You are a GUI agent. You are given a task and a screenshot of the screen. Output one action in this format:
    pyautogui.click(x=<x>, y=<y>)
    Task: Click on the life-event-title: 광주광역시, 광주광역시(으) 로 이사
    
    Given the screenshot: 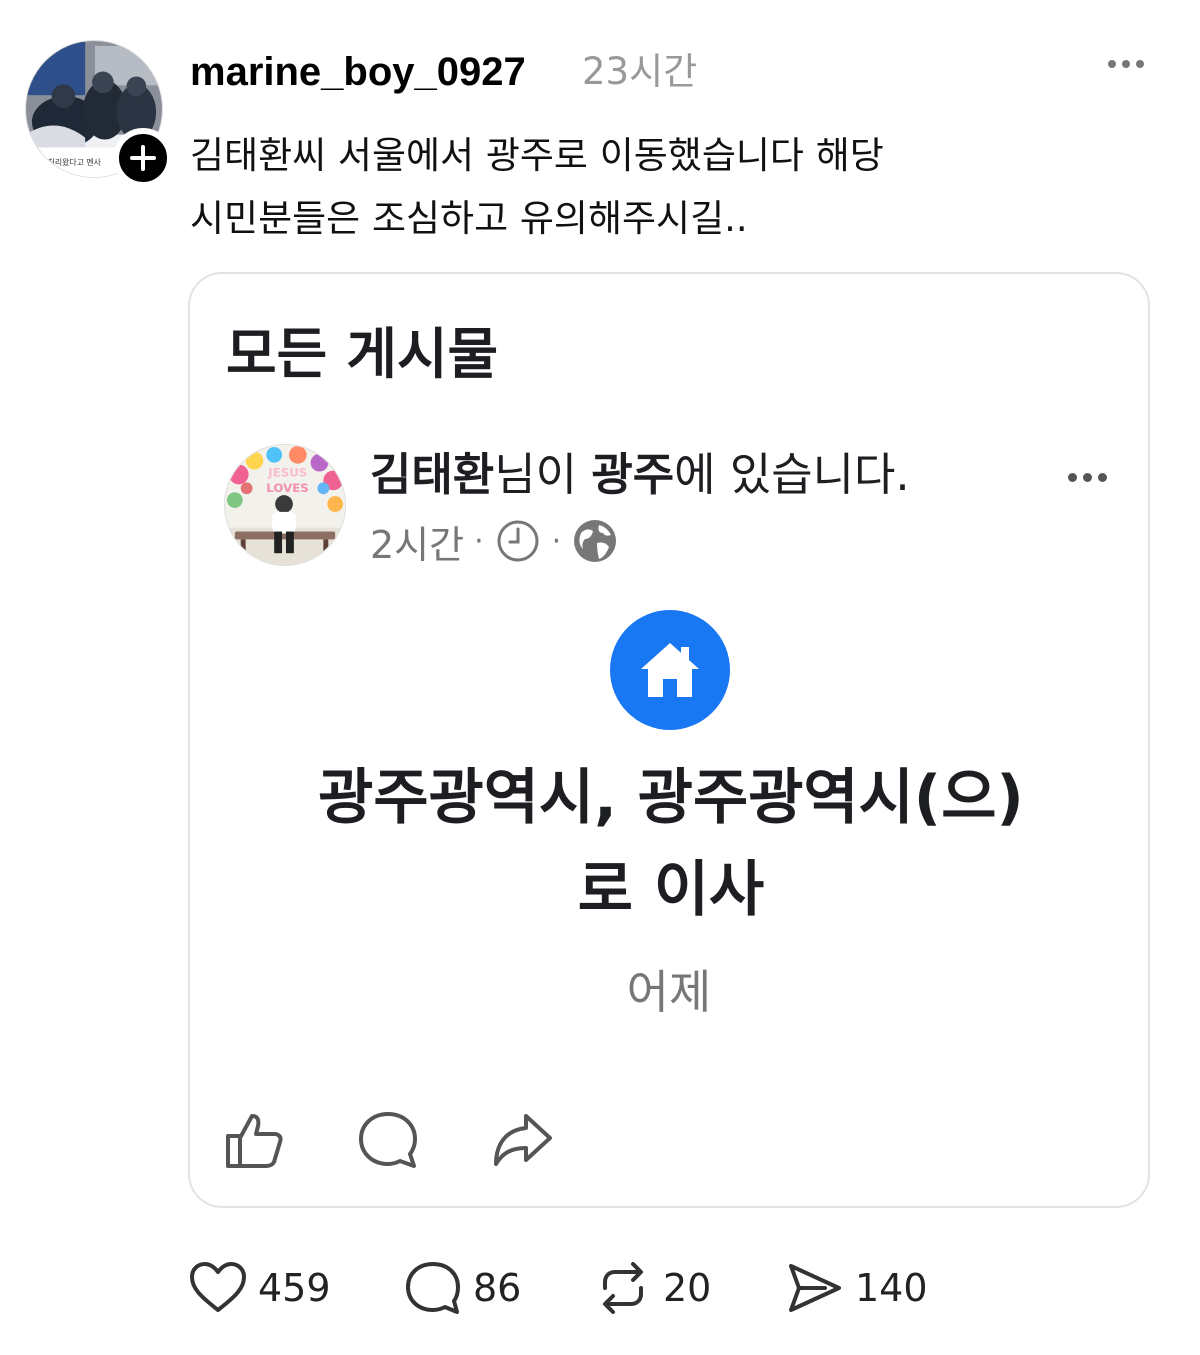 What is the action you would take?
    pyautogui.click(x=671, y=844)
    